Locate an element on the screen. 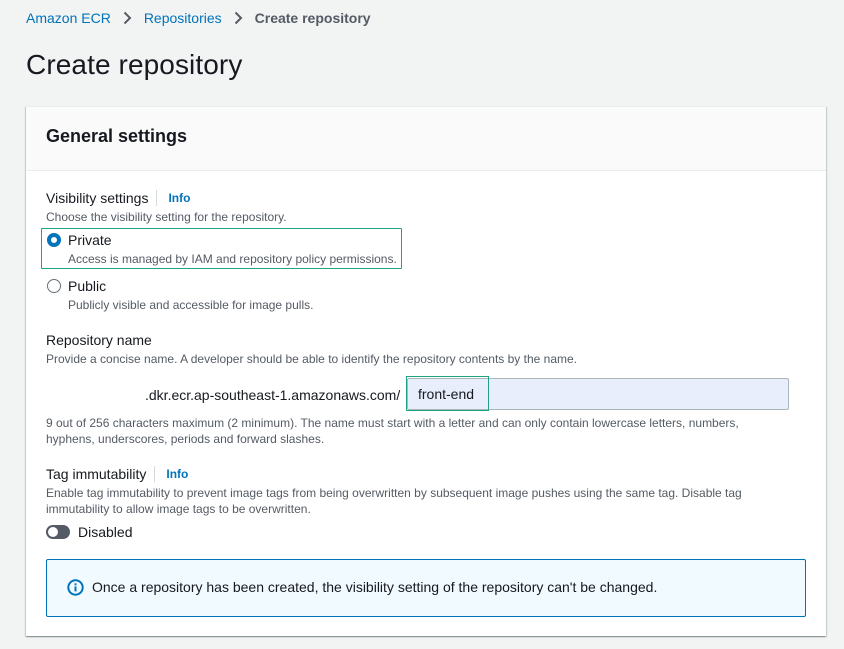 Image resolution: width=844 pixels, height=649 pixels. private-radio is located at coordinates (54, 240).